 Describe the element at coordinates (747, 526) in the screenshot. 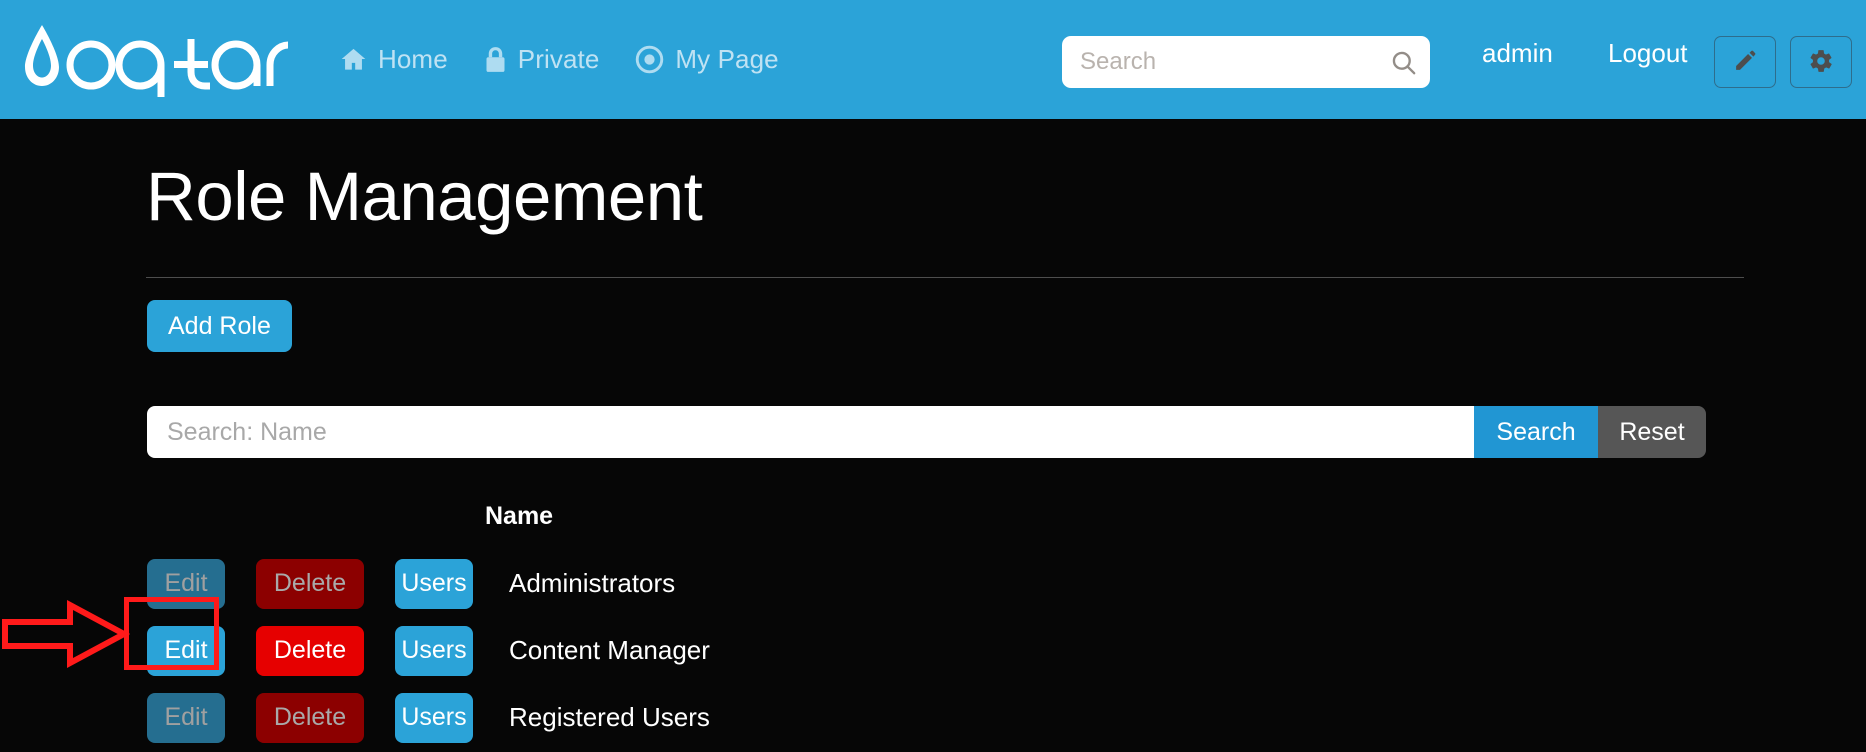

I see `table-header-row: Name` at that location.